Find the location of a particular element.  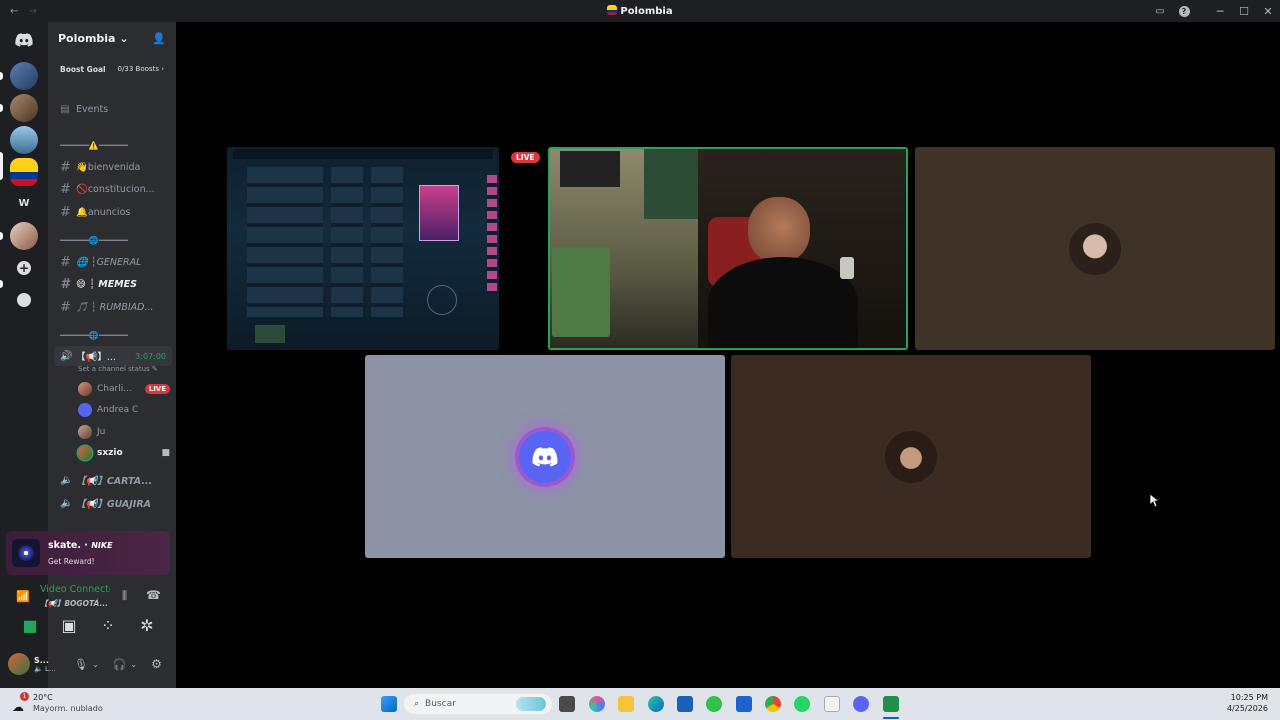

server-icon-polombia is located at coordinates (24, 172).